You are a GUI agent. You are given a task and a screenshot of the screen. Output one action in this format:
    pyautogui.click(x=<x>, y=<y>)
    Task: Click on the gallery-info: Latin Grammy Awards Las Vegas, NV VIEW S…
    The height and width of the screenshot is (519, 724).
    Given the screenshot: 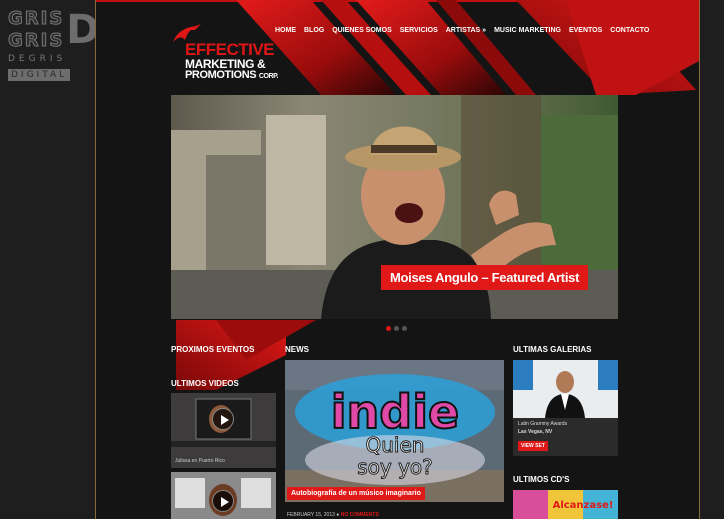 What is the action you would take?
    pyautogui.click(x=565, y=437)
    